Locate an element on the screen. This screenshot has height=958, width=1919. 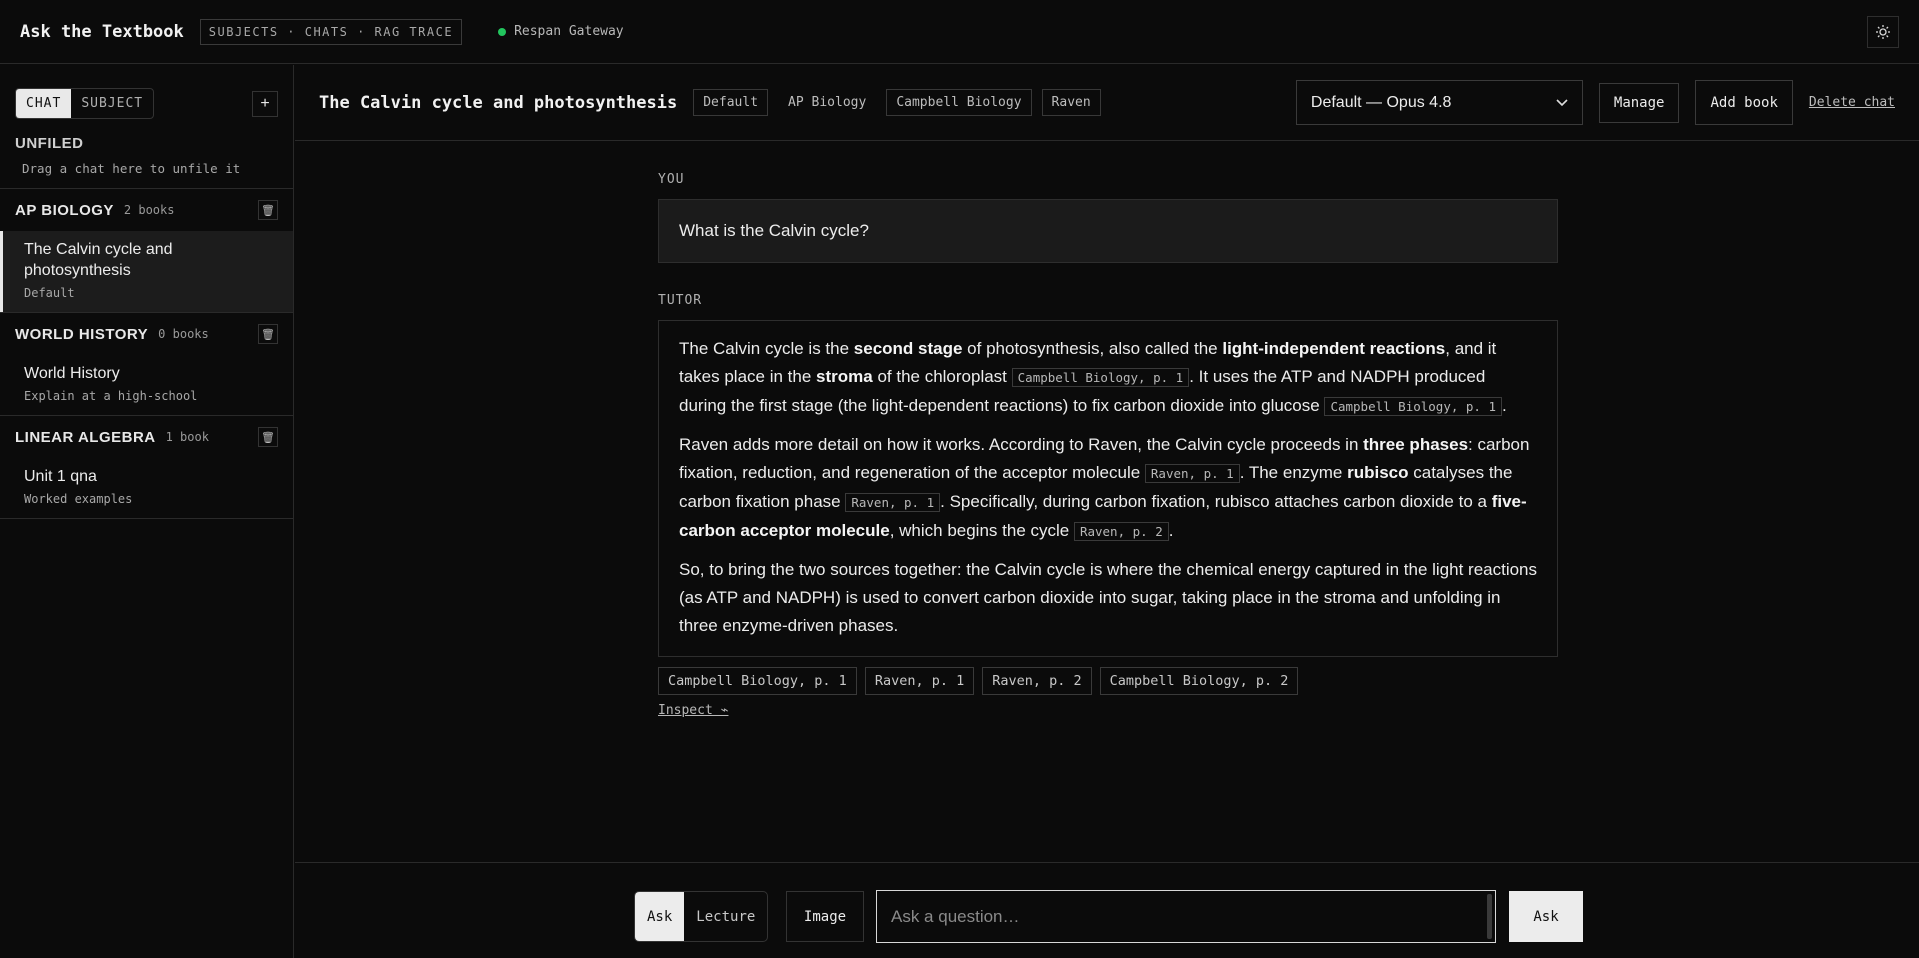
composer: Ask Lecture Image Ask is located at coordinates (1107, 910).